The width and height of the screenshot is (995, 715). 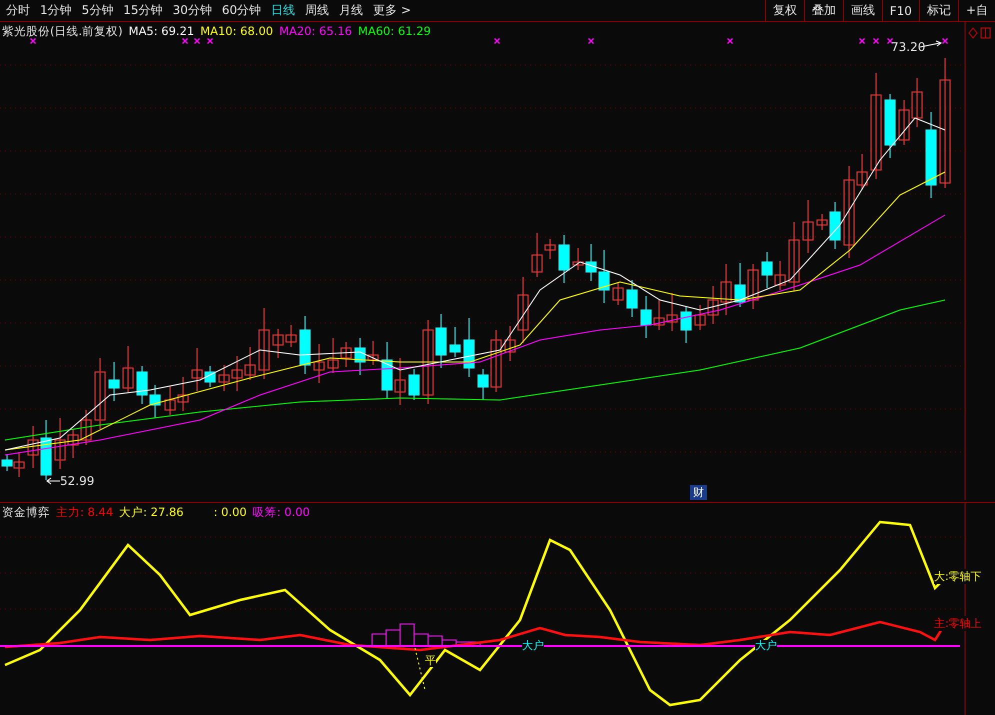 I want to click on layout-icons, so click(x=980, y=33).